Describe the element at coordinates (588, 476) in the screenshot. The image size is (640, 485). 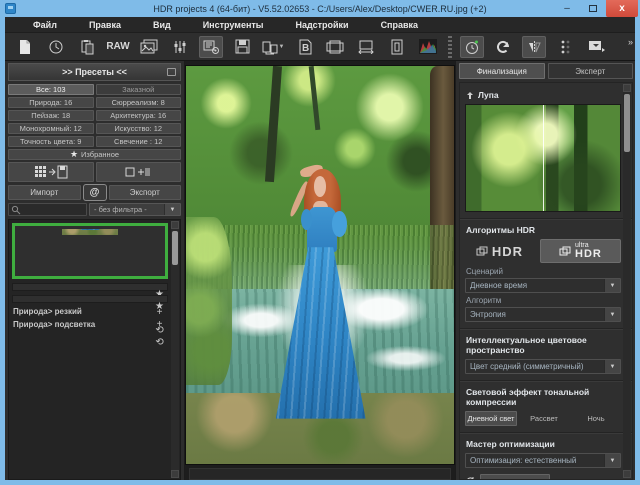
I see `optimization-off-button: Оптимизация выкл` at that location.